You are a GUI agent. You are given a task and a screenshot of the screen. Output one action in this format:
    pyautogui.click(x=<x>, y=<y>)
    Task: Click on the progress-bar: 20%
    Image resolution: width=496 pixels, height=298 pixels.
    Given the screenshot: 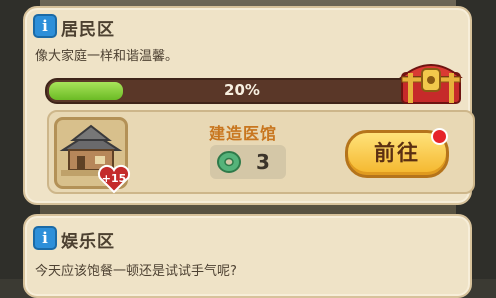 What is the action you would take?
    pyautogui.click(x=242, y=91)
    